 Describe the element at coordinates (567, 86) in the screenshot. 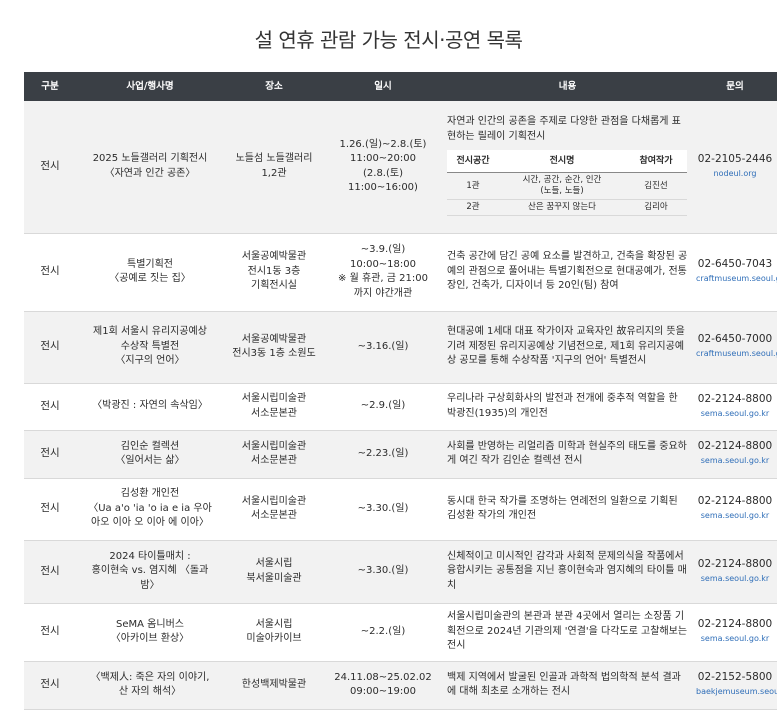

I see `header-desc: 내용` at that location.